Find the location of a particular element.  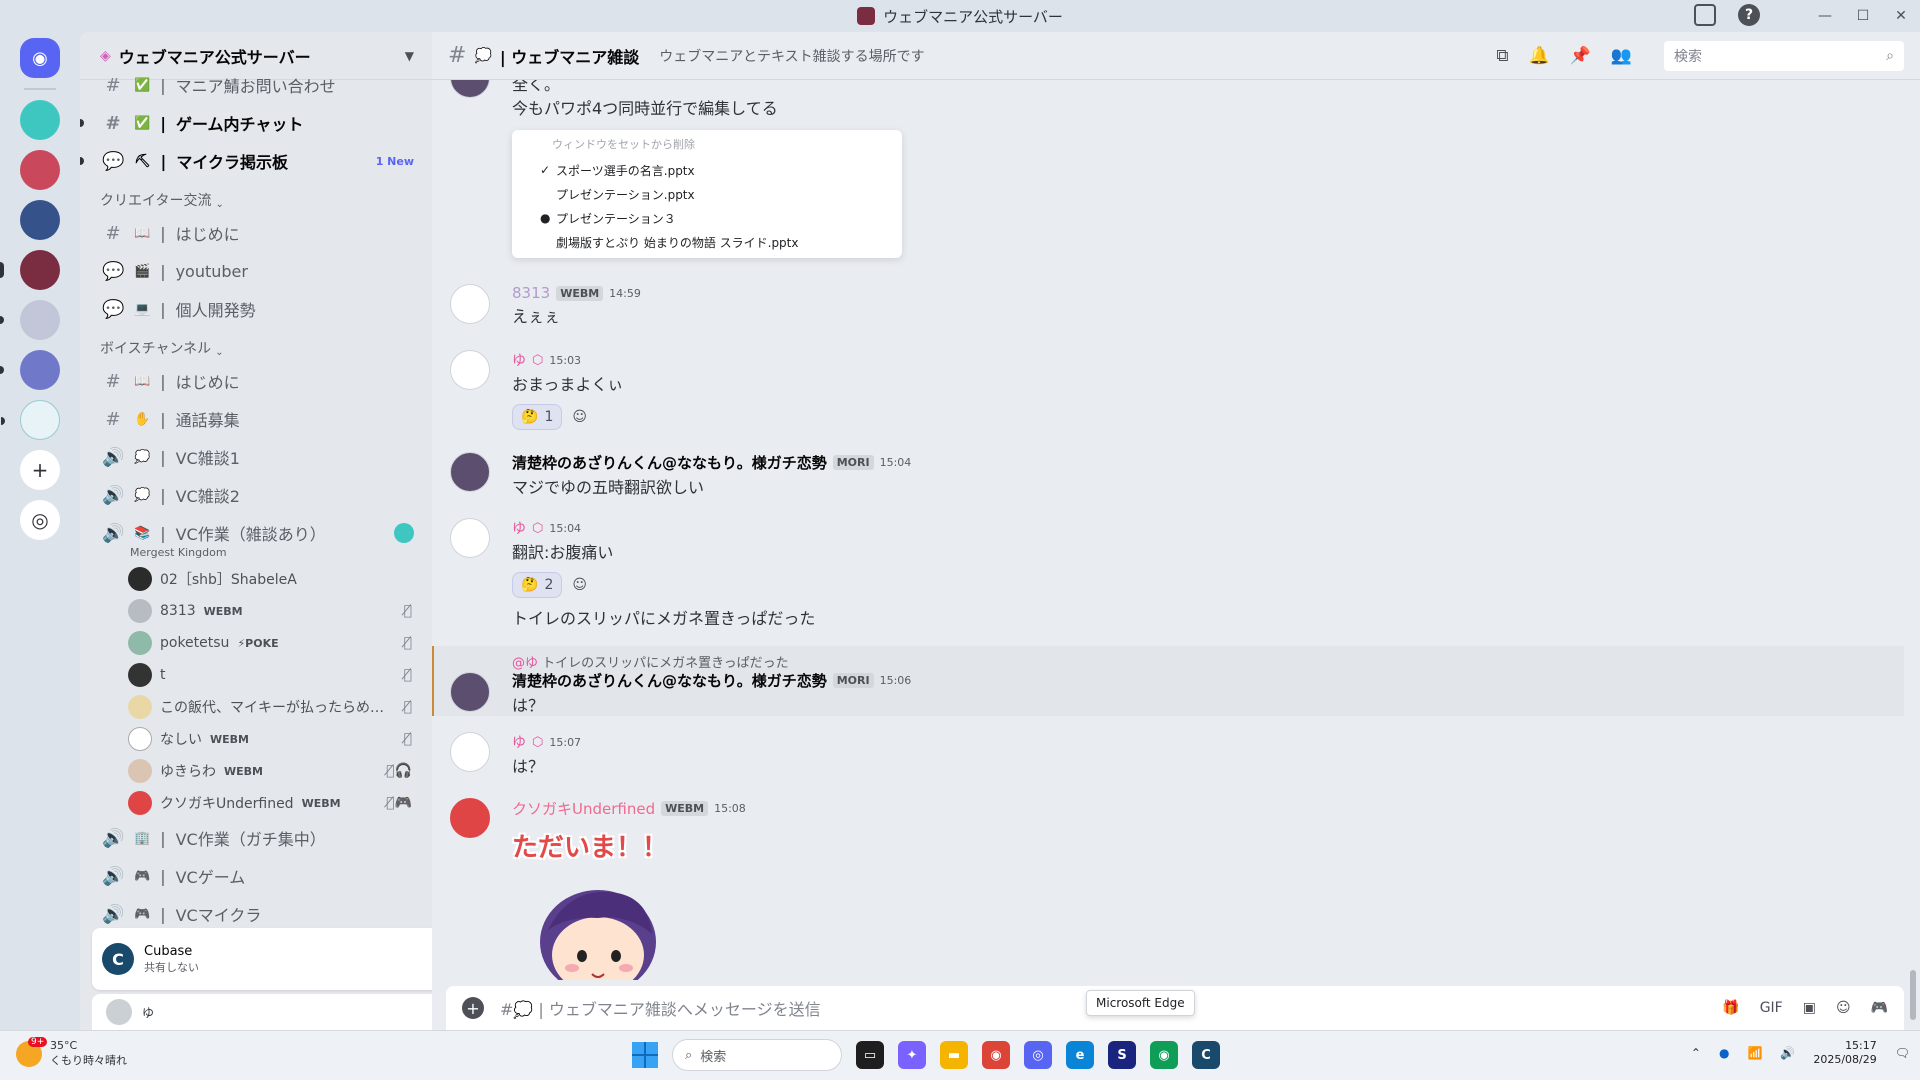

vc-user-name: 8313 is located at coordinates (178, 611).